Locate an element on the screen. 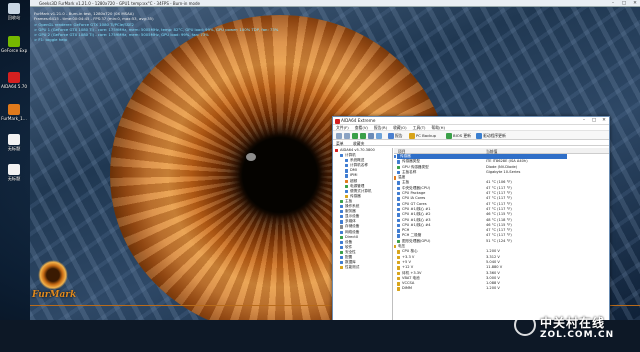 Image resolution: width=640 pixels, height=352 pixels. menu-report: 报告(R) is located at coordinates (380, 127).